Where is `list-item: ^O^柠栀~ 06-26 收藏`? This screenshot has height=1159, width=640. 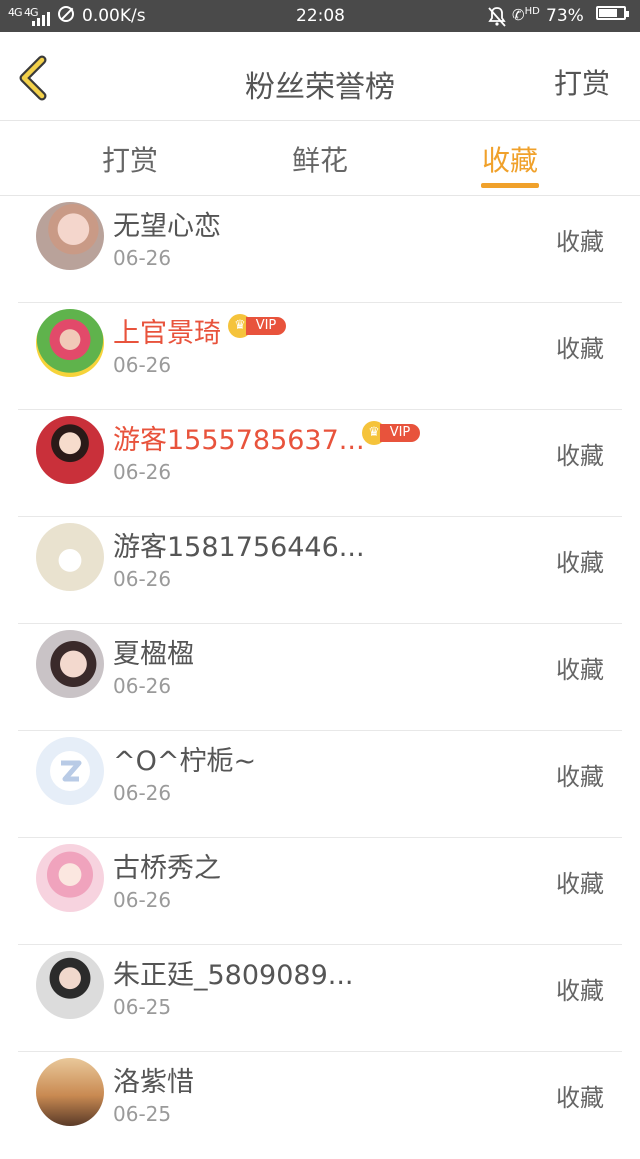
list-item: ^O^柠栀~ 06-26 收藏 is located at coordinates (320, 784).